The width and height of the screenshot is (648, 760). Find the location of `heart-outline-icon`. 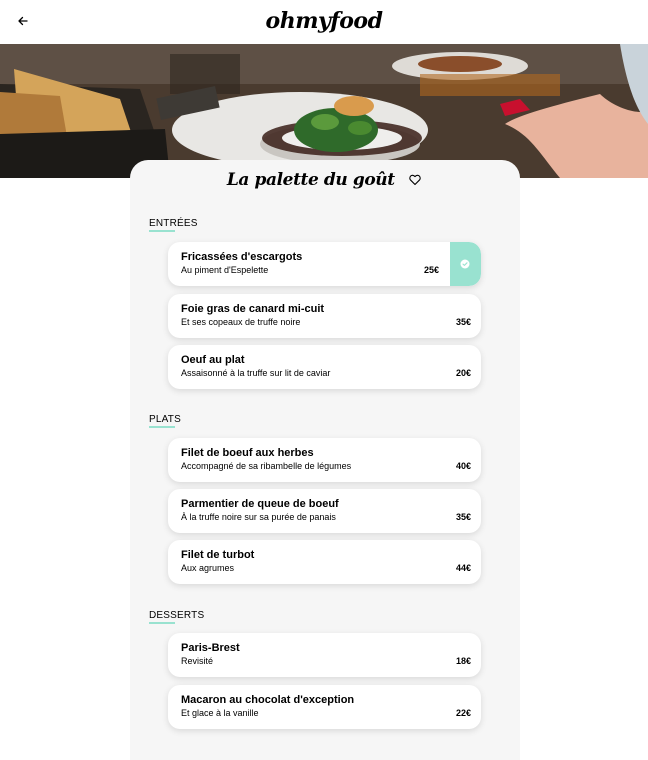

heart-outline-icon is located at coordinates (415, 180).